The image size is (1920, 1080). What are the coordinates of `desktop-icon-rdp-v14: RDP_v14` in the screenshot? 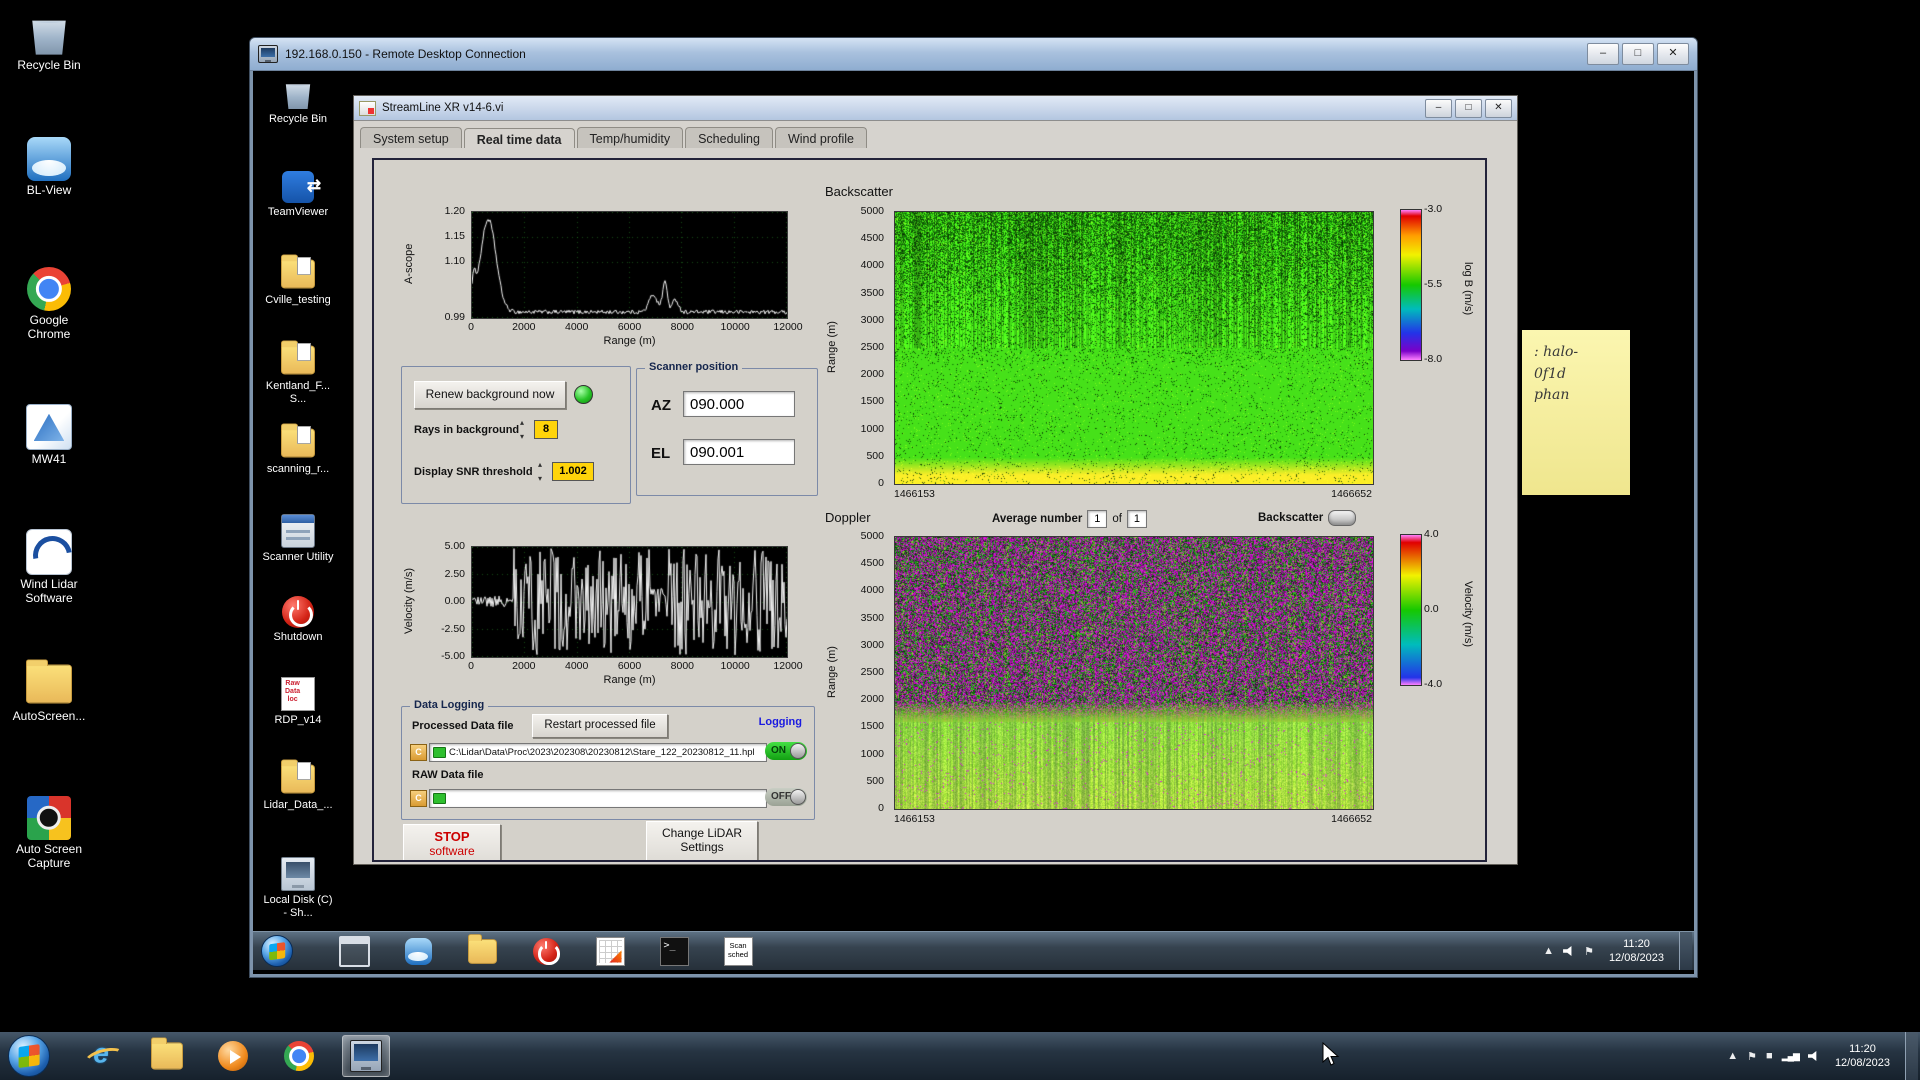 It's located at (298, 702).